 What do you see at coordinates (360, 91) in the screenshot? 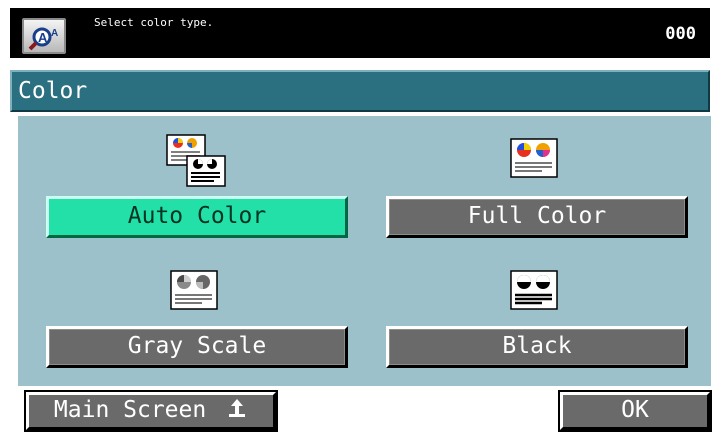
I see `title-bar: Color` at bounding box center [360, 91].